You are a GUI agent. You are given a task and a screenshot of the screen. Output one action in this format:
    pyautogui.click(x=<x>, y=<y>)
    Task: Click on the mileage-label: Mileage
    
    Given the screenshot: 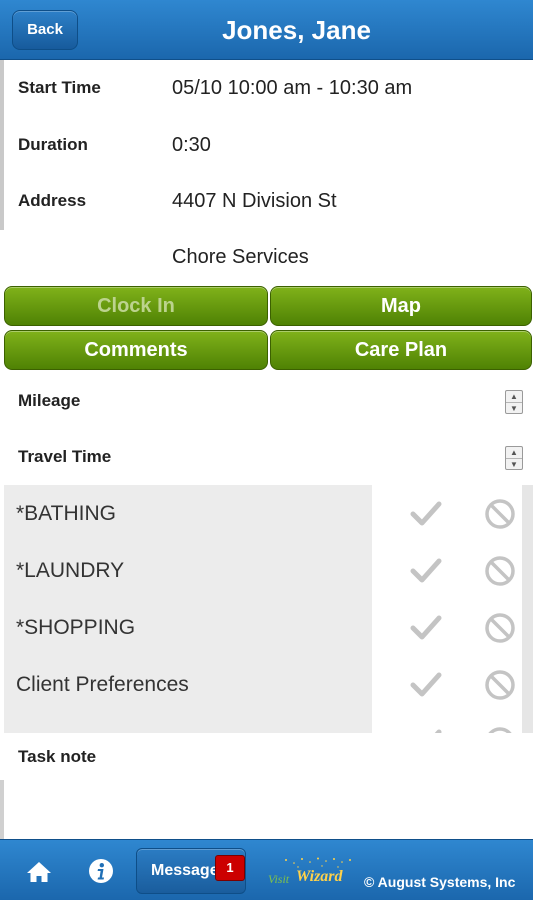 What is the action you would take?
    pyautogui.click(x=49, y=400)
    